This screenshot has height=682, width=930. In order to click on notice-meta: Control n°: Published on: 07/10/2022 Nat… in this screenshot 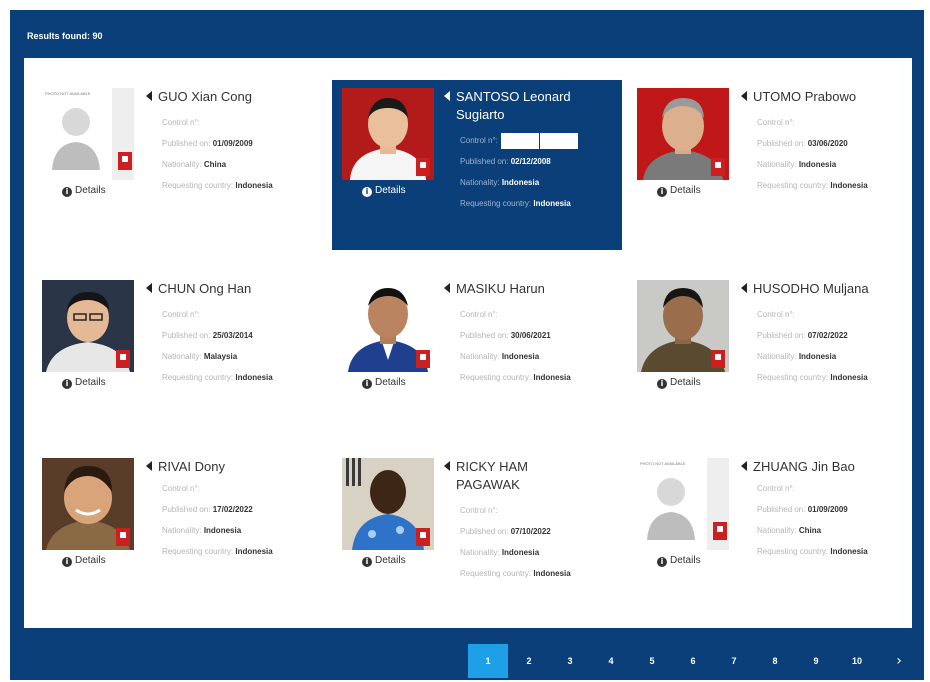, I will do `click(515, 542)`.